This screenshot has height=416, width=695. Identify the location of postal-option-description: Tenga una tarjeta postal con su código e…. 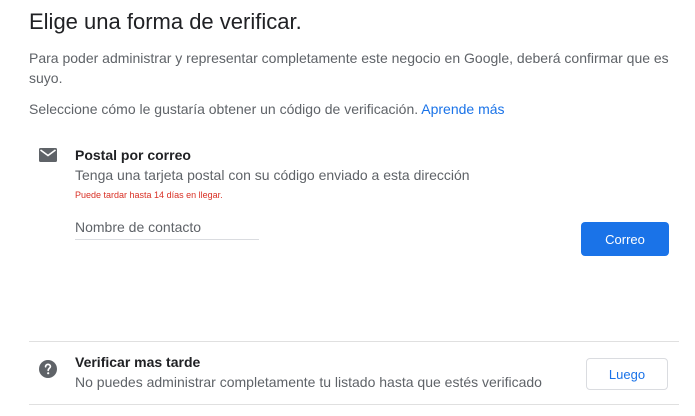
(272, 175).